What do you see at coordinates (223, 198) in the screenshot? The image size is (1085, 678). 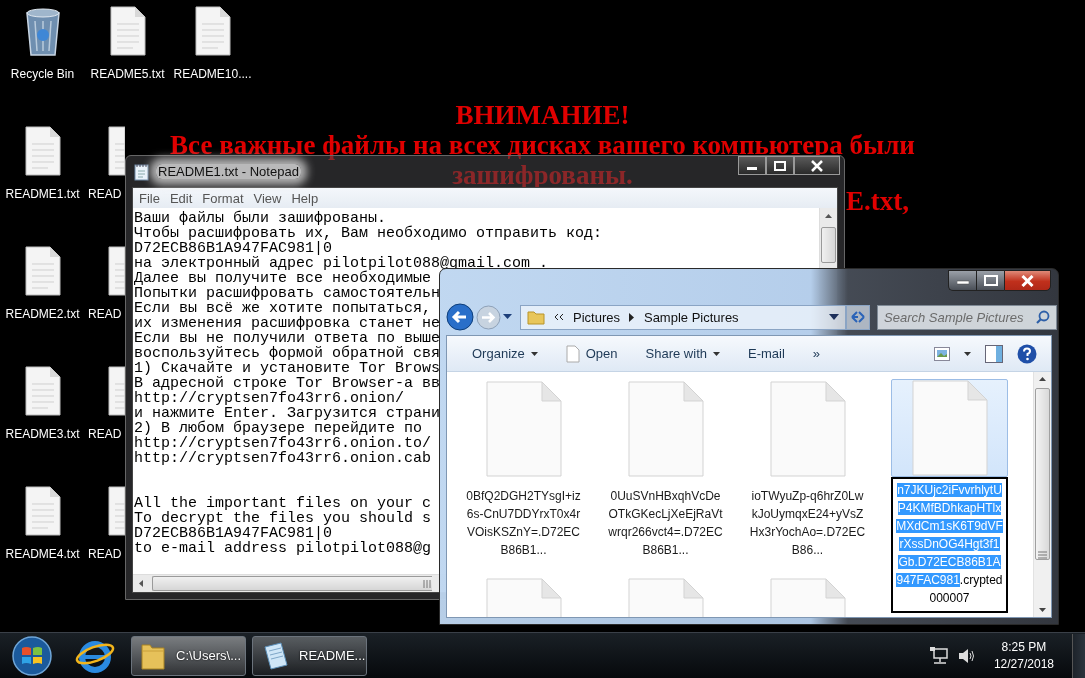 I see `menu-item: Format` at bounding box center [223, 198].